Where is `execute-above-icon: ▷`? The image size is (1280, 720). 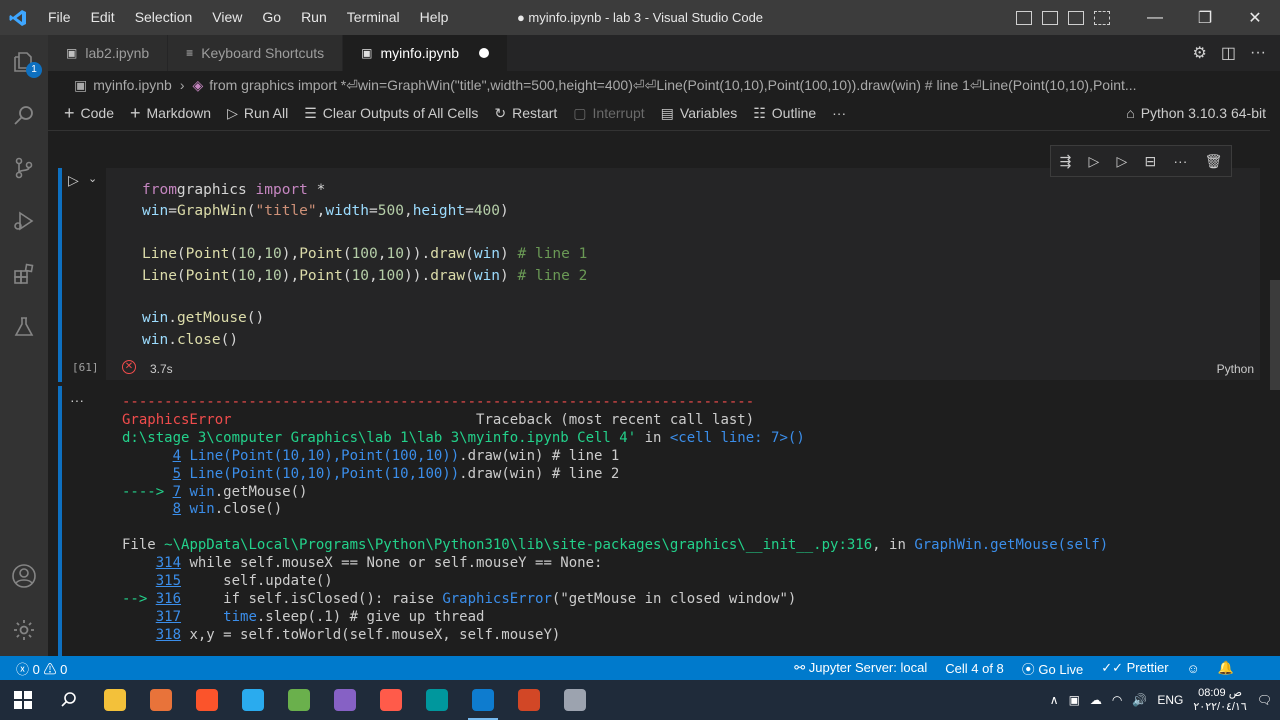
execute-above-icon: ▷ is located at coordinates (1094, 161).